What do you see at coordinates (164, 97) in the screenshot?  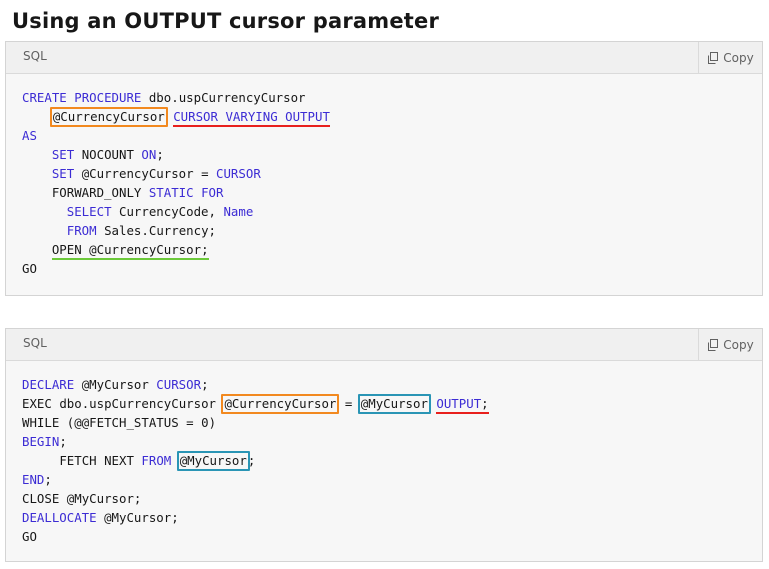 I see `code-line: CREATE PROCEDURE dbo.uspCurrencyCursor` at bounding box center [164, 97].